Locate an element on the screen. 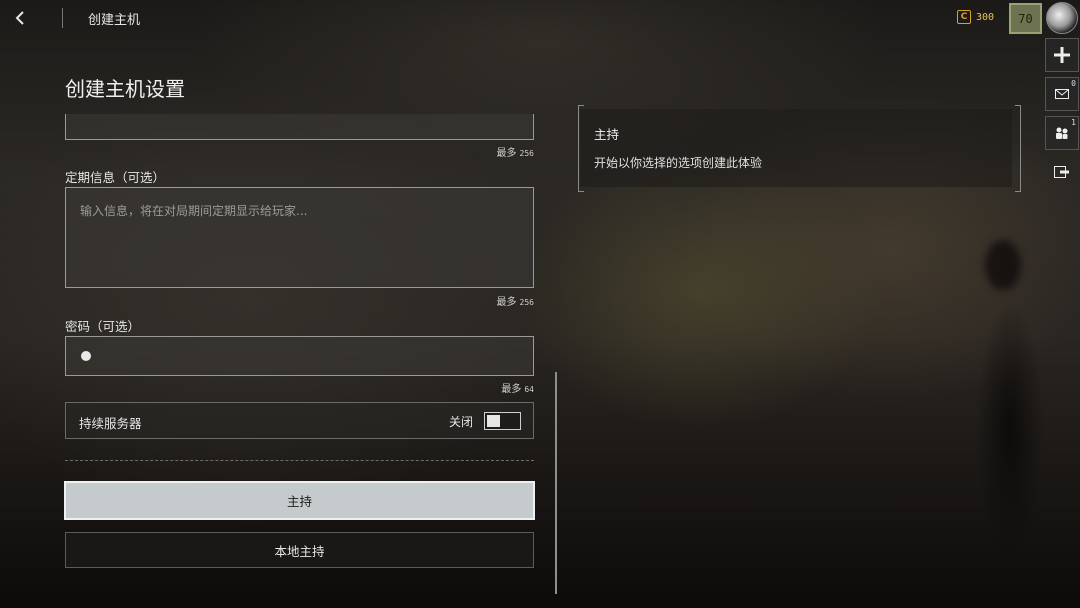 This screenshot has width=1080, height=608. add-button is located at coordinates (1062, 55).